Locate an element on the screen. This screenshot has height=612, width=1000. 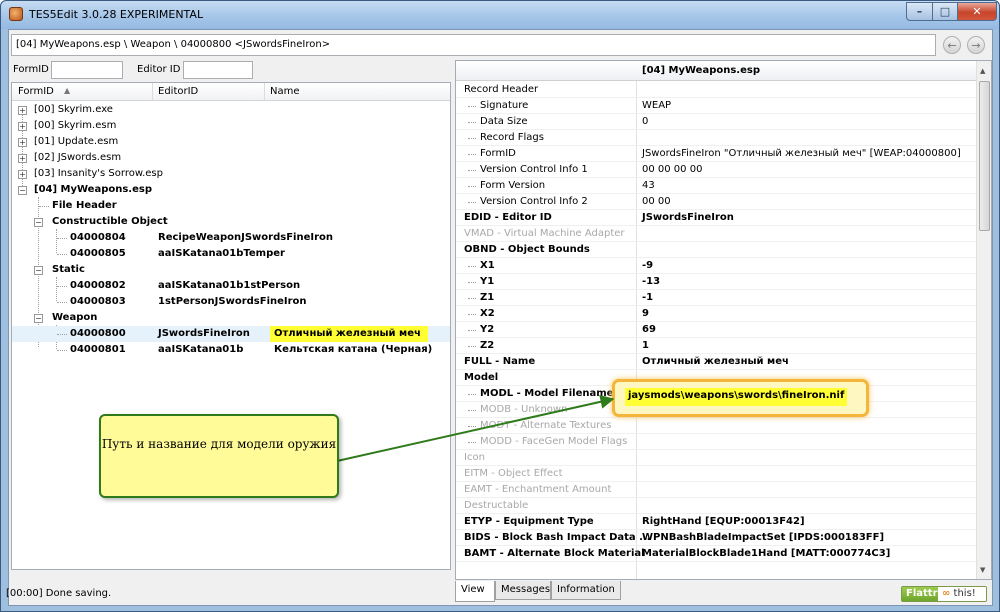
scroll-up-icon: ▲ is located at coordinates (982, 71).